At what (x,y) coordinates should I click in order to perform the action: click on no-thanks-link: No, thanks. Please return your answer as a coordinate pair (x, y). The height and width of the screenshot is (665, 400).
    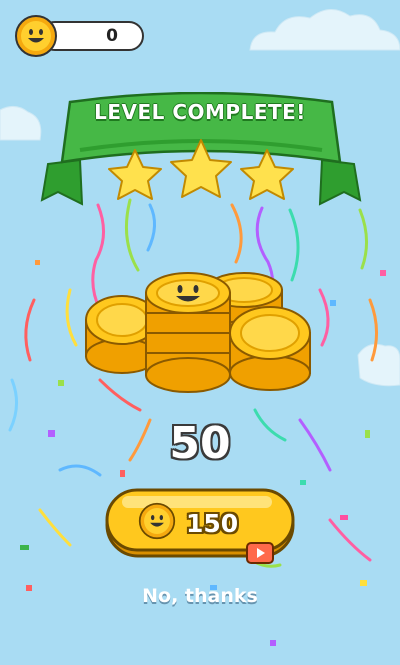
    Looking at the image, I should click on (200, 596).